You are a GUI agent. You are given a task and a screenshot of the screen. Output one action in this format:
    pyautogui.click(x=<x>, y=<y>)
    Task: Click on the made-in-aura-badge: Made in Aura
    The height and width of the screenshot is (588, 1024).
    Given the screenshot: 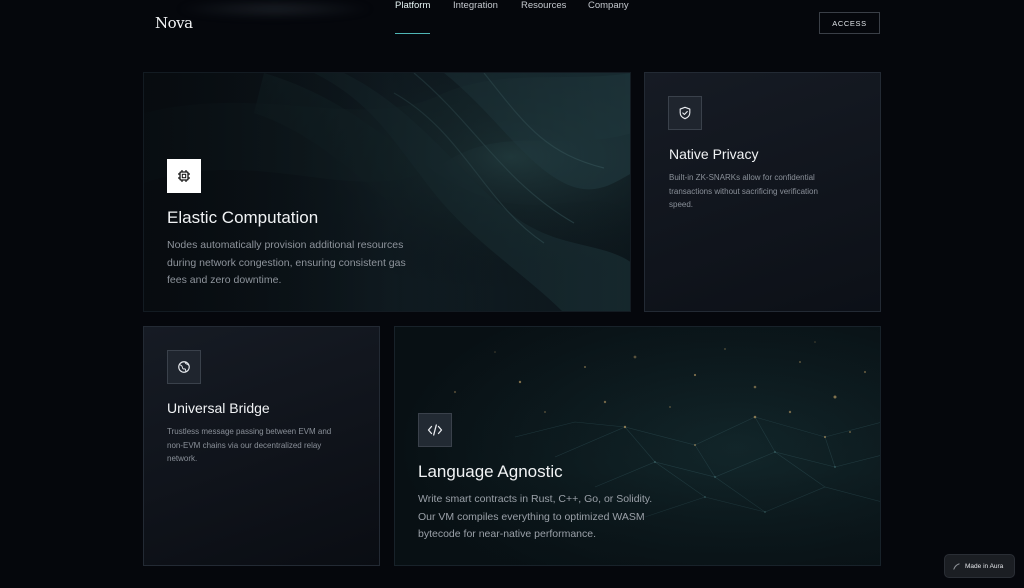 What is the action you would take?
    pyautogui.click(x=979, y=566)
    